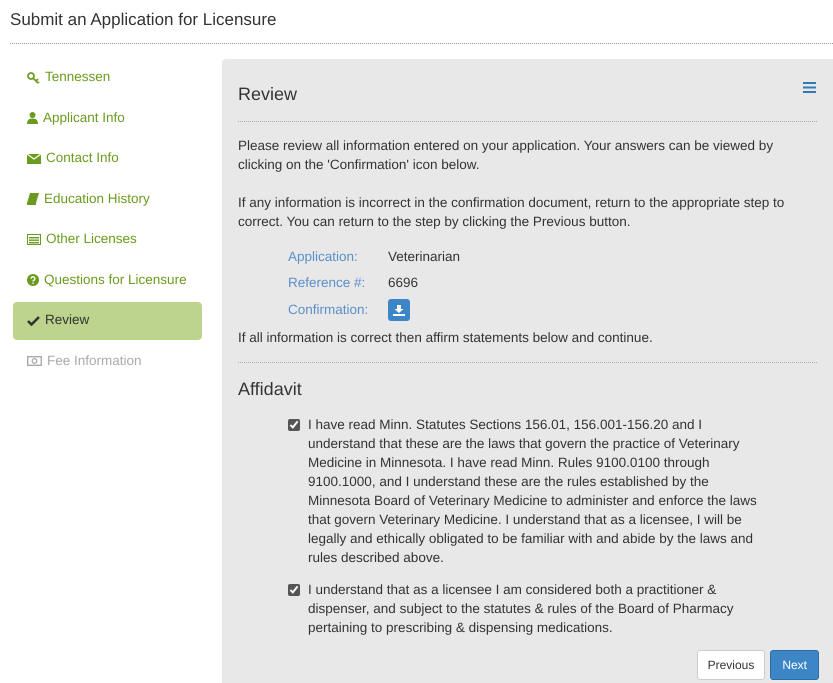  What do you see at coordinates (268, 94) in the screenshot?
I see `panel-title: Review` at bounding box center [268, 94].